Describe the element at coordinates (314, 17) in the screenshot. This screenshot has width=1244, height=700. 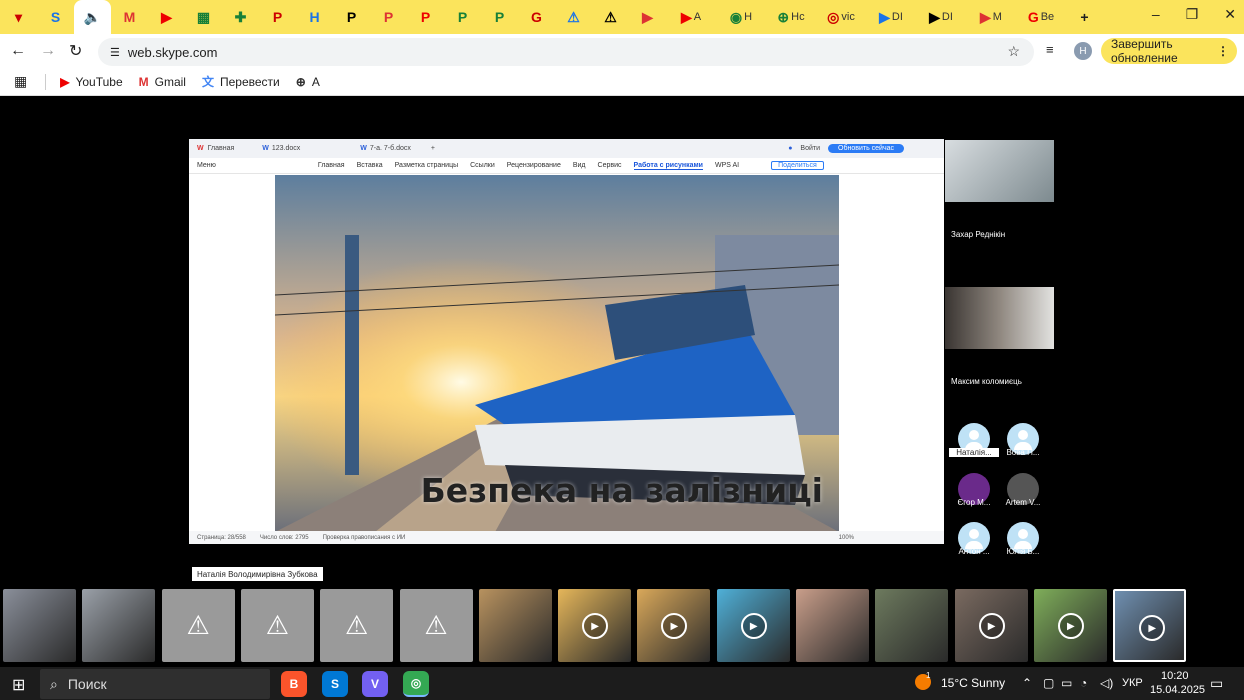
I see `browser-tab: H` at that location.